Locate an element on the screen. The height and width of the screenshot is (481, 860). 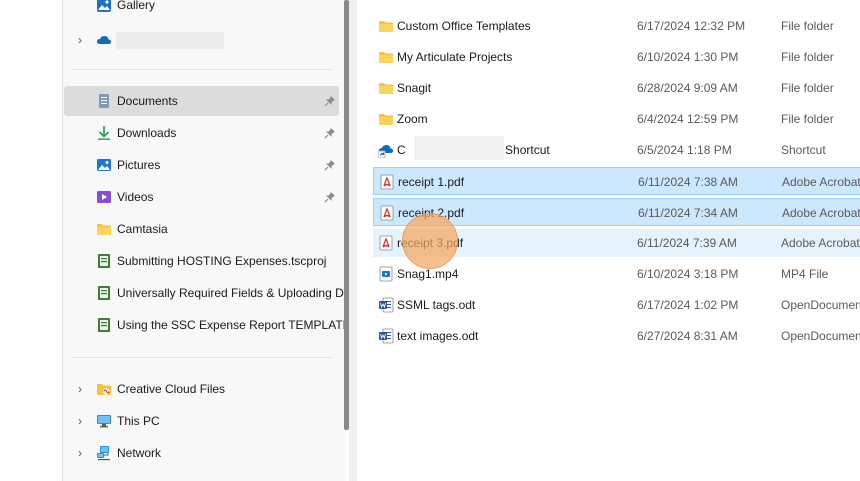
file-name: text images.odt is located at coordinates (438, 336).